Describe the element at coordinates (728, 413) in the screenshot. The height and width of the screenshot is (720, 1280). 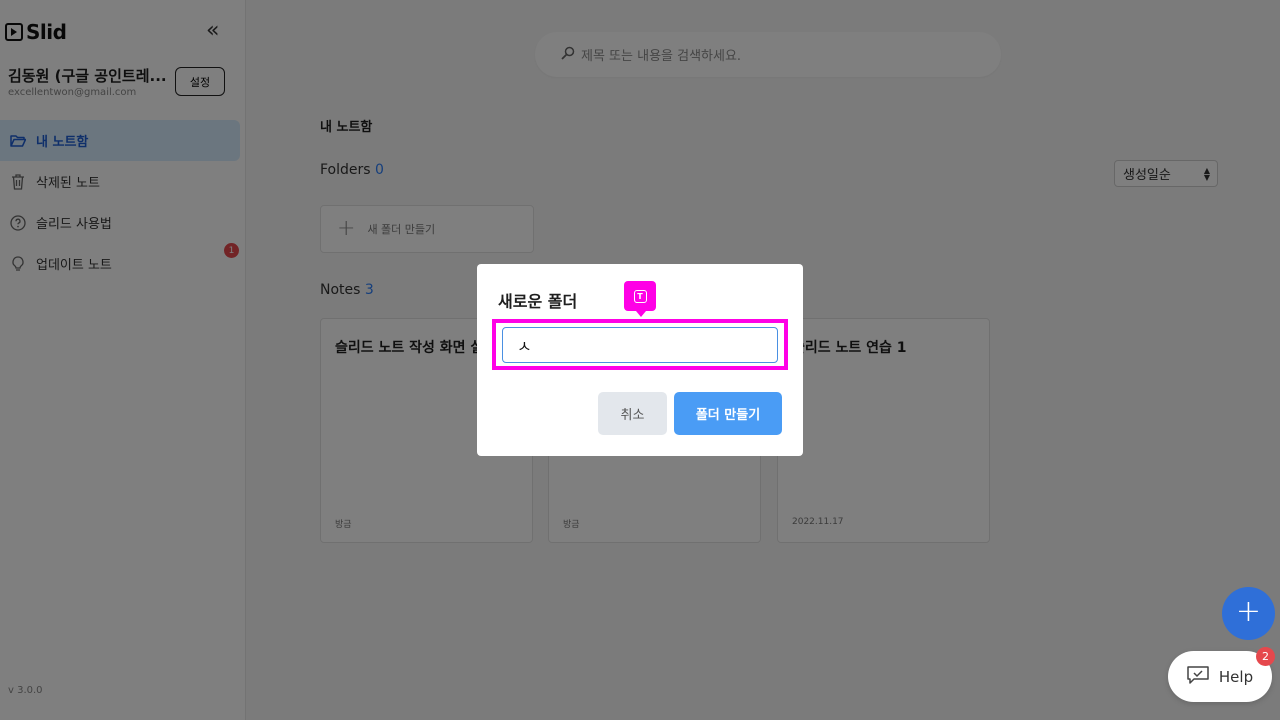
I see `create-folder-button: 폴더 만들기` at that location.